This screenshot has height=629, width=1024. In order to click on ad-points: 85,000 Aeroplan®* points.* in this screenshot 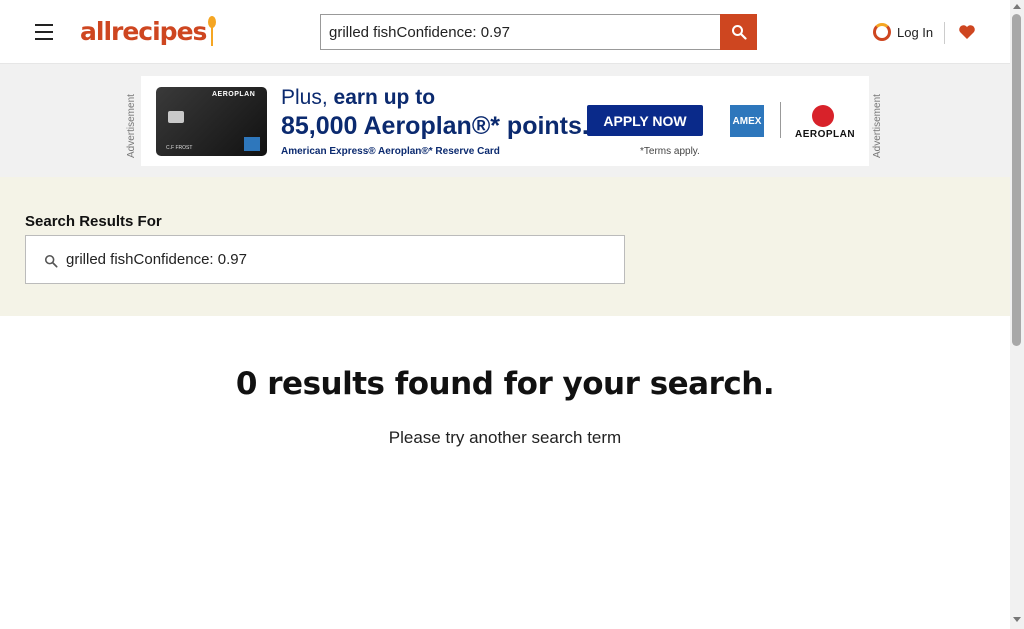, I will do `click(440, 126)`.